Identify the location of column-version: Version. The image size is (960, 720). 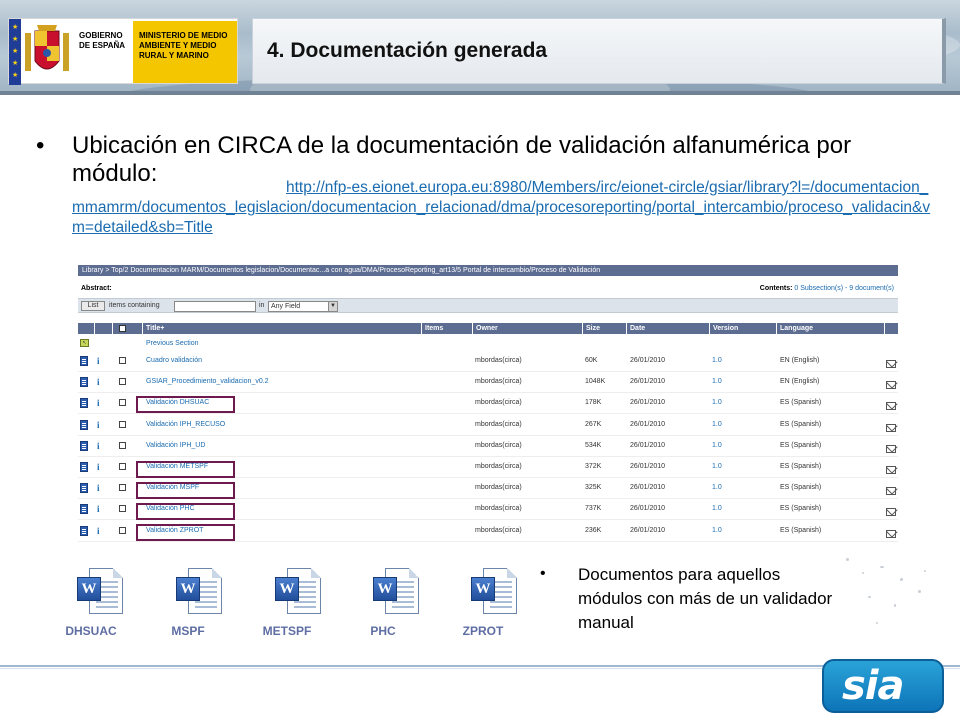
(725, 328).